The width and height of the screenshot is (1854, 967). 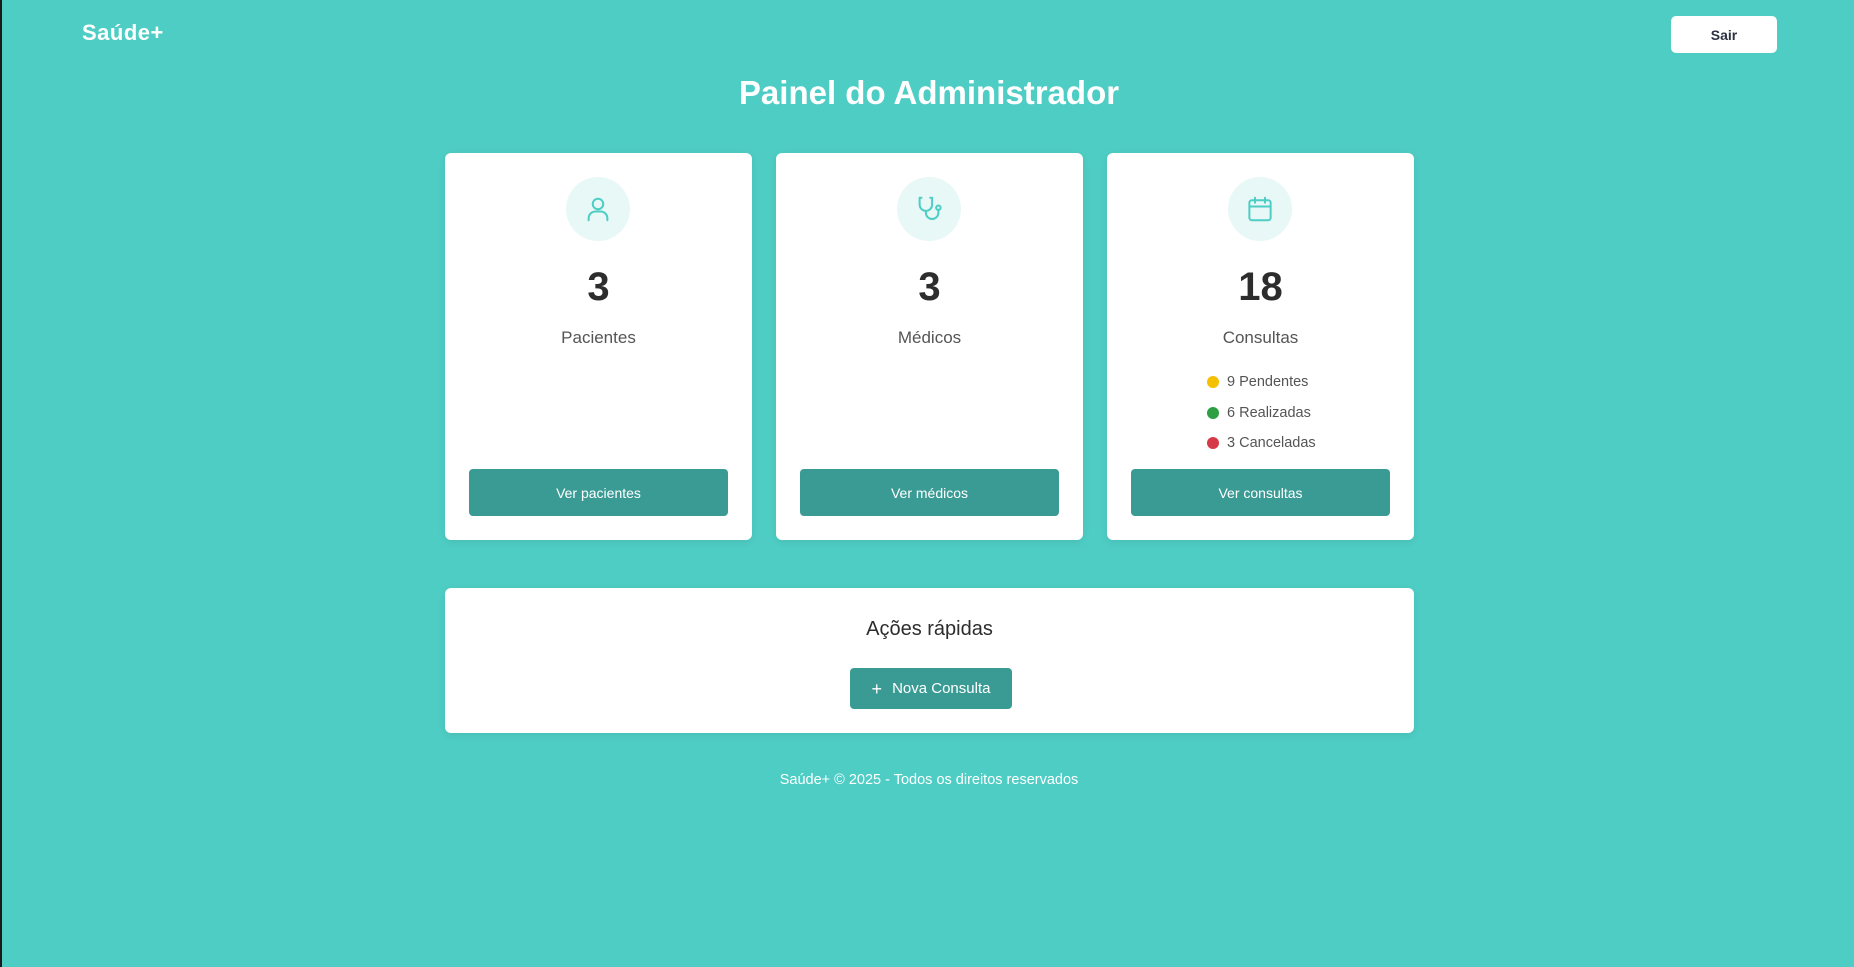 What do you see at coordinates (1268, 382) in the screenshot?
I see `status-pending-text: 9 Pendentes` at bounding box center [1268, 382].